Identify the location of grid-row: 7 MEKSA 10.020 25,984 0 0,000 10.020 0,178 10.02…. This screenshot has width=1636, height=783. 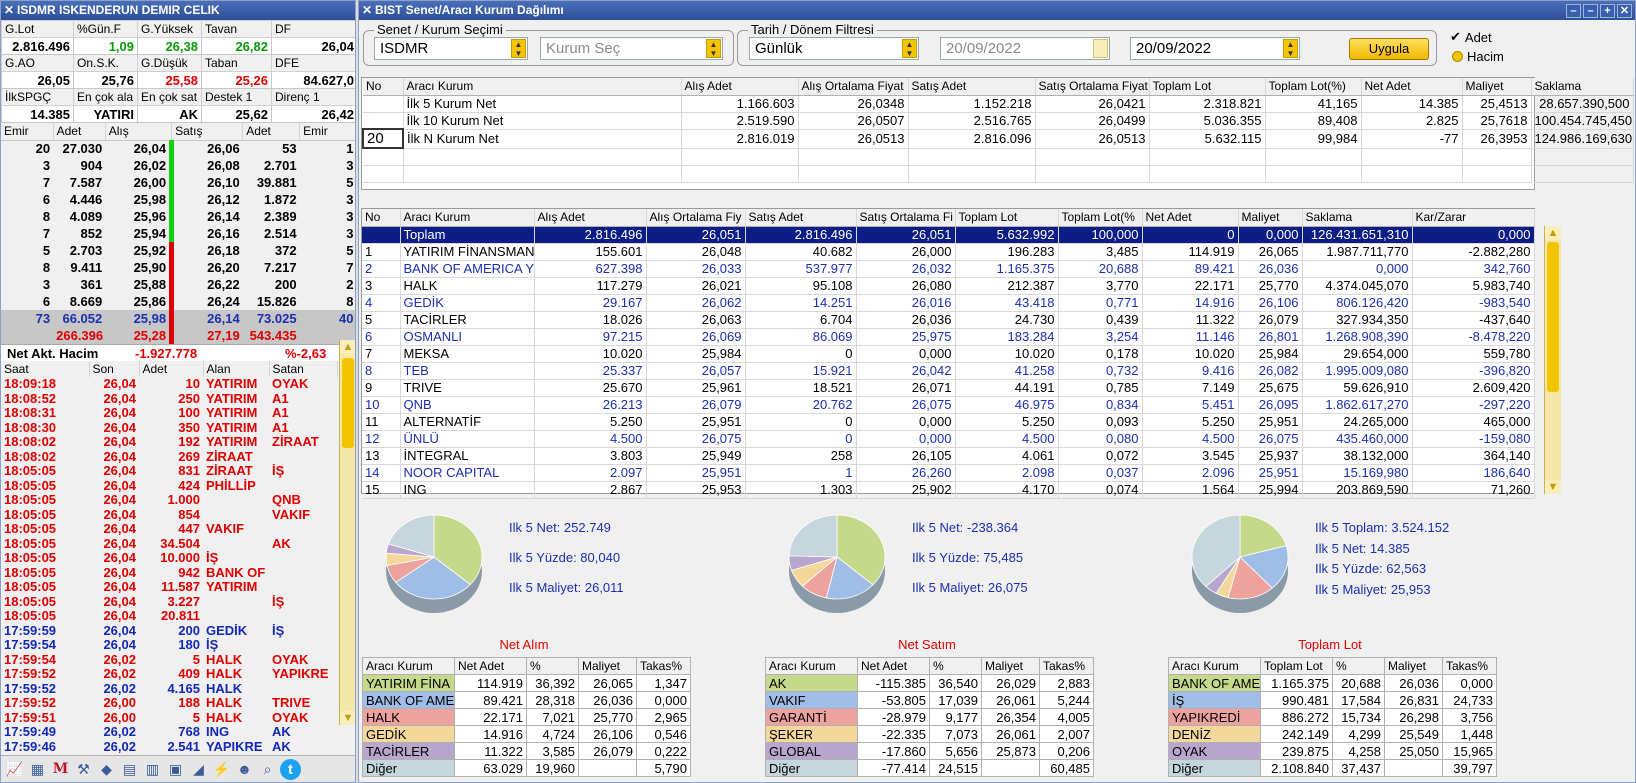
(948, 354).